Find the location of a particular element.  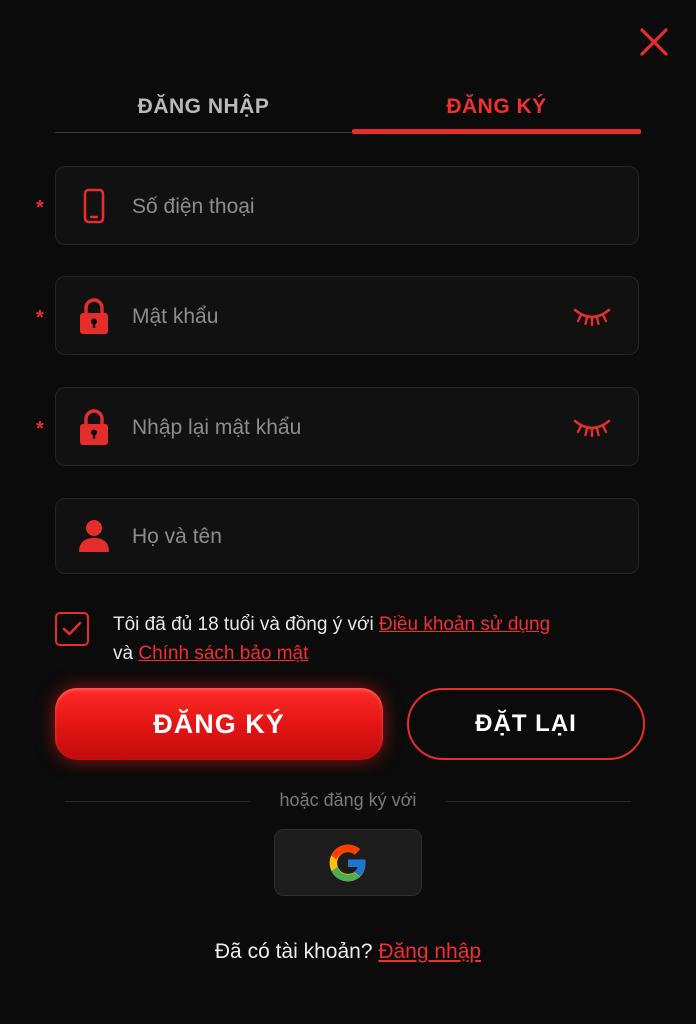

checkmark-icon is located at coordinates (72, 628).